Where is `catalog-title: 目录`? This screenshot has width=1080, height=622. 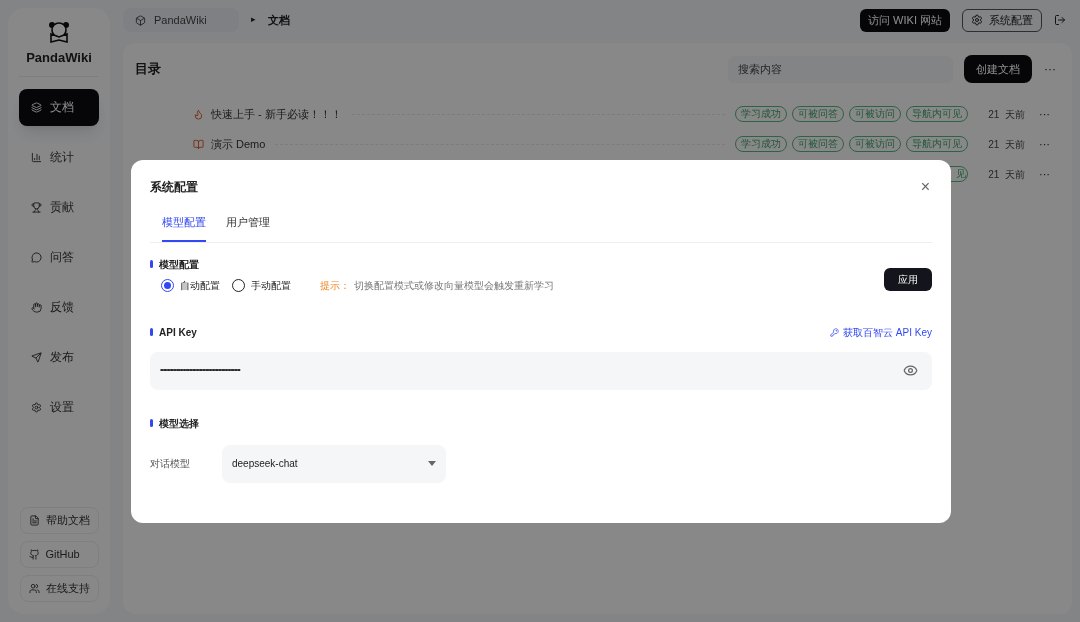 catalog-title: 目录 is located at coordinates (148, 69).